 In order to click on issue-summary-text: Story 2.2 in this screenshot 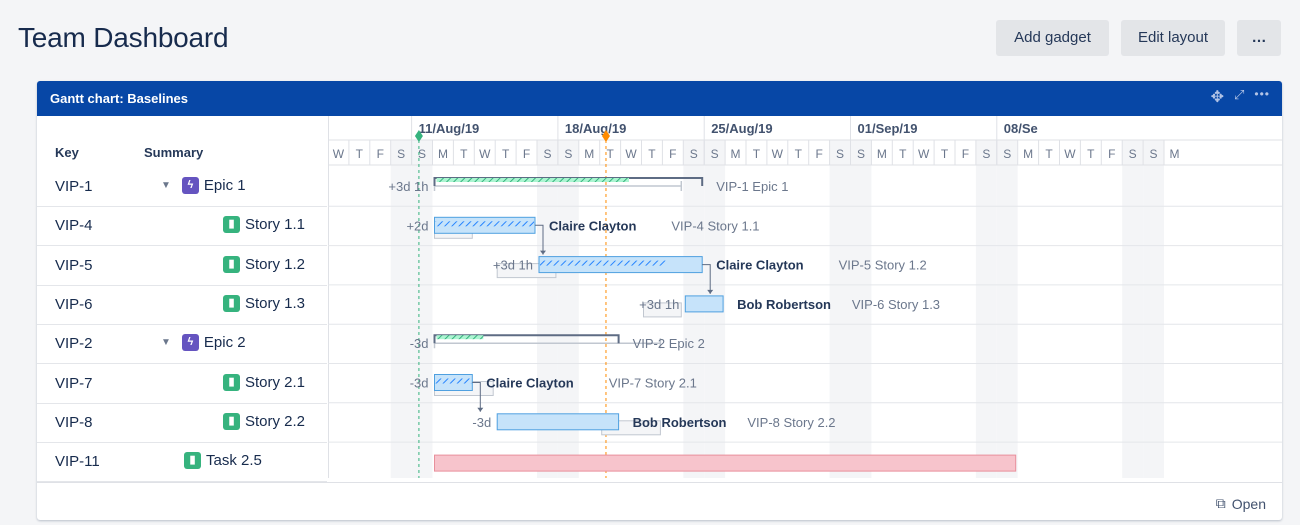, I will do `click(275, 421)`.